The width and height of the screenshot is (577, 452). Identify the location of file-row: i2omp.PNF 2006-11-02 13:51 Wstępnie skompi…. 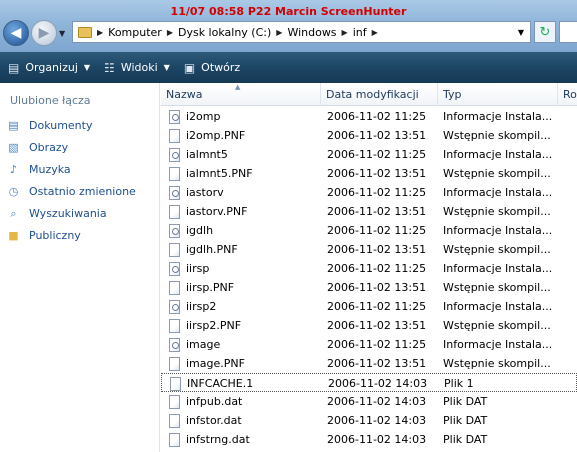
(369, 135).